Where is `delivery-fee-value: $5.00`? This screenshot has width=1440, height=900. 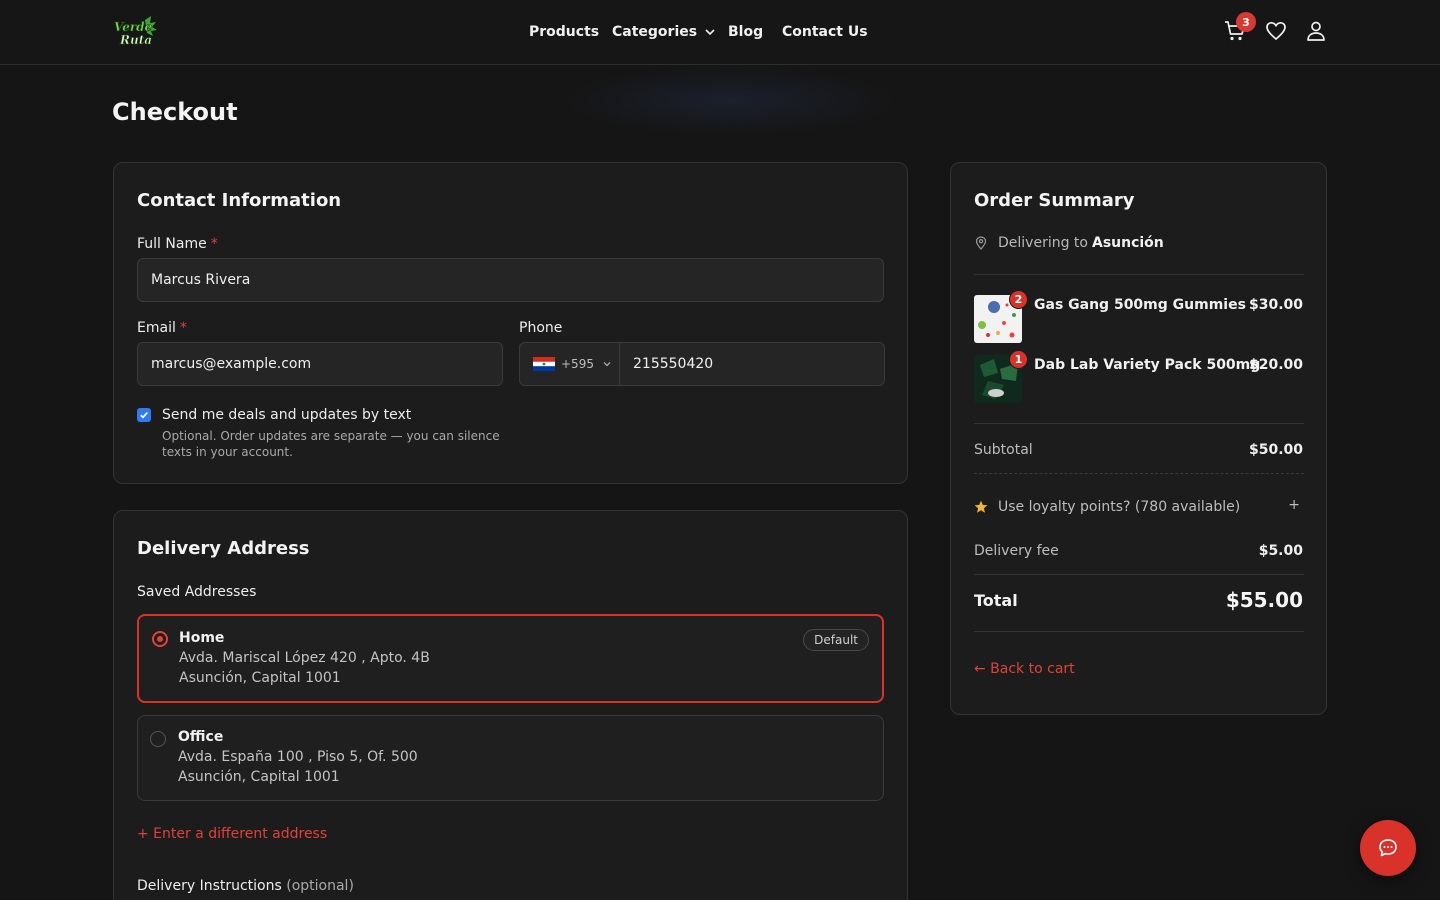 delivery-fee-value: $5.00 is located at coordinates (1280, 551).